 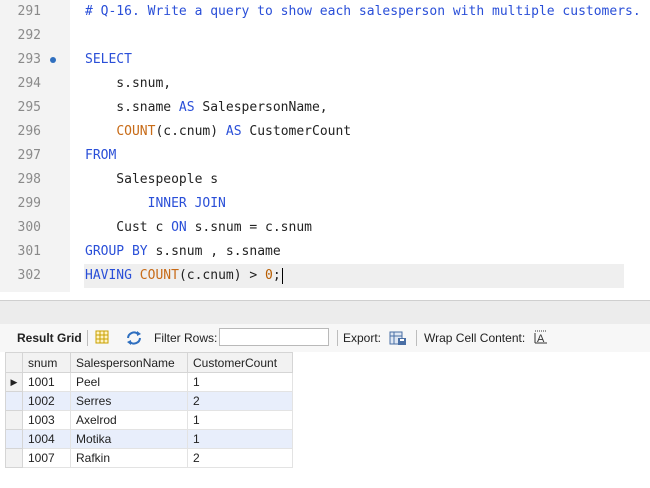 I want to click on code-line: 296 COUNT(c.cnum) AS CustomerCount, so click(x=325, y=132).